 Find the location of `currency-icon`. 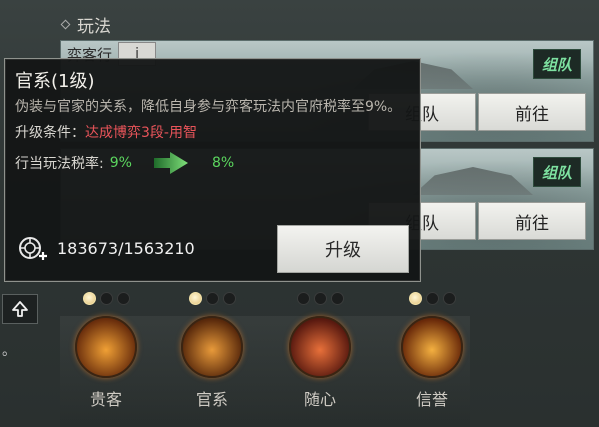

currency-icon is located at coordinates (33, 248).